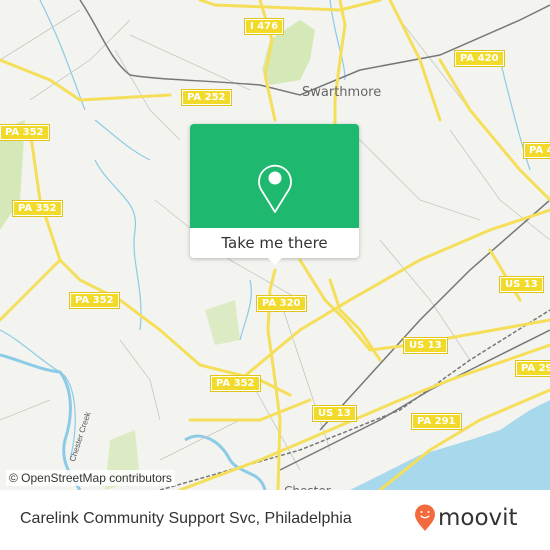 Image resolution: width=550 pixels, height=550 pixels. I want to click on road-shield-pa420: PA 420, so click(479, 58).